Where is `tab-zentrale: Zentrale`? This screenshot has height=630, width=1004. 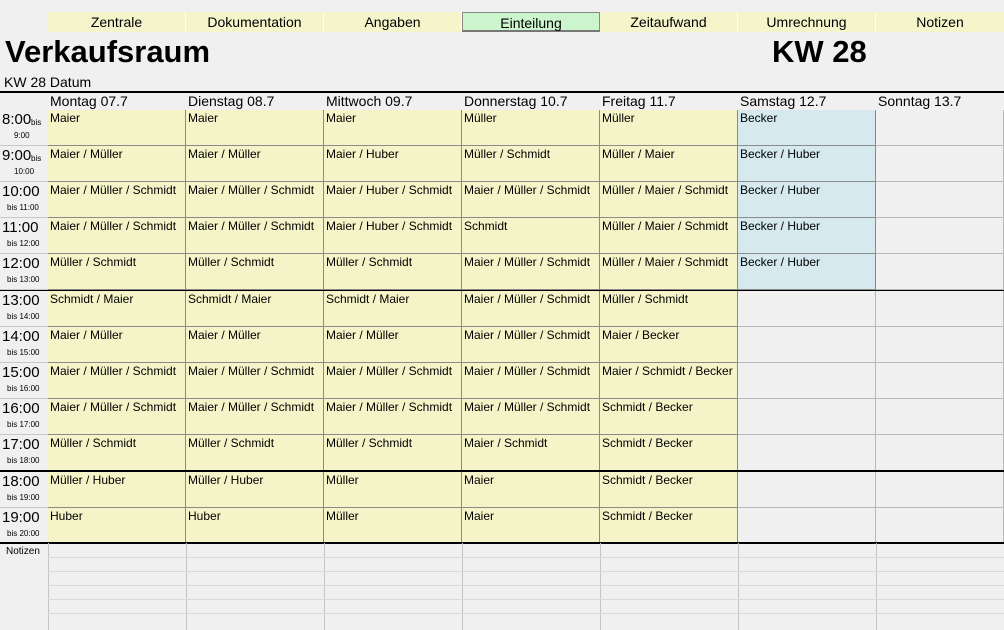
tab-zentrale: Zentrale is located at coordinates (117, 22).